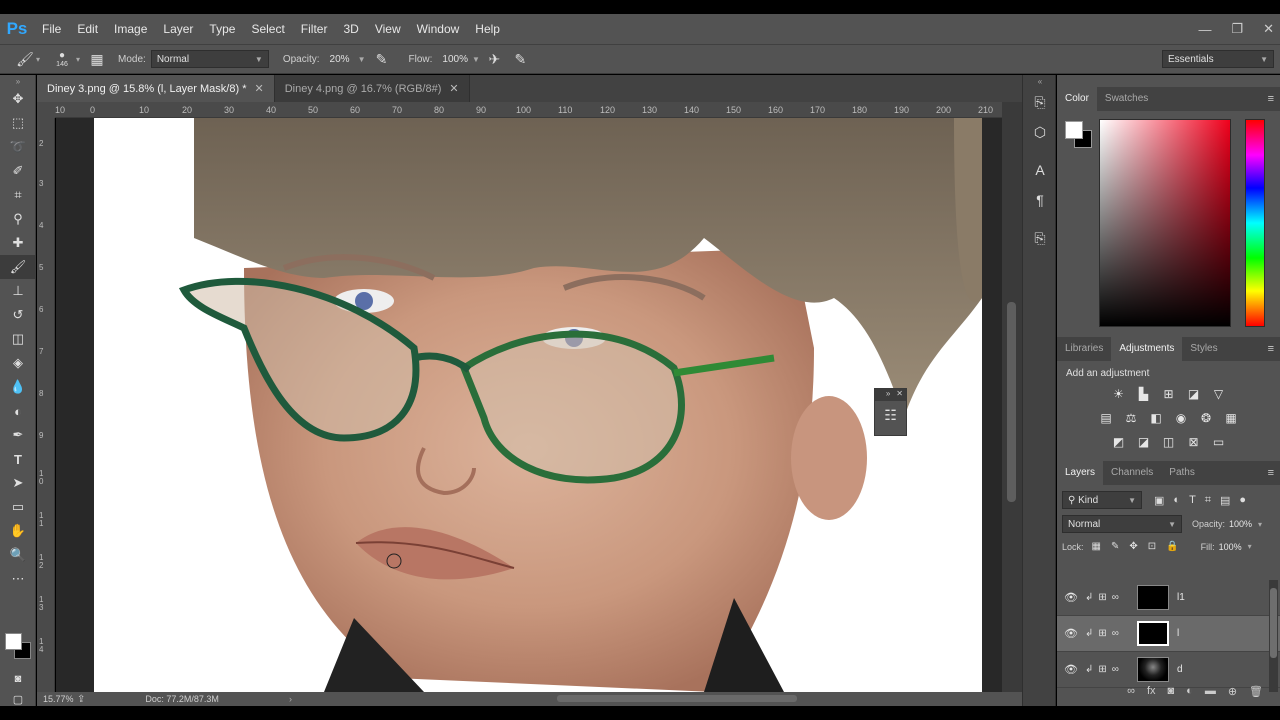 Image resolution: width=1280 pixels, height=720 pixels. I want to click on add-mask-icon: ◙, so click(1171, 691).